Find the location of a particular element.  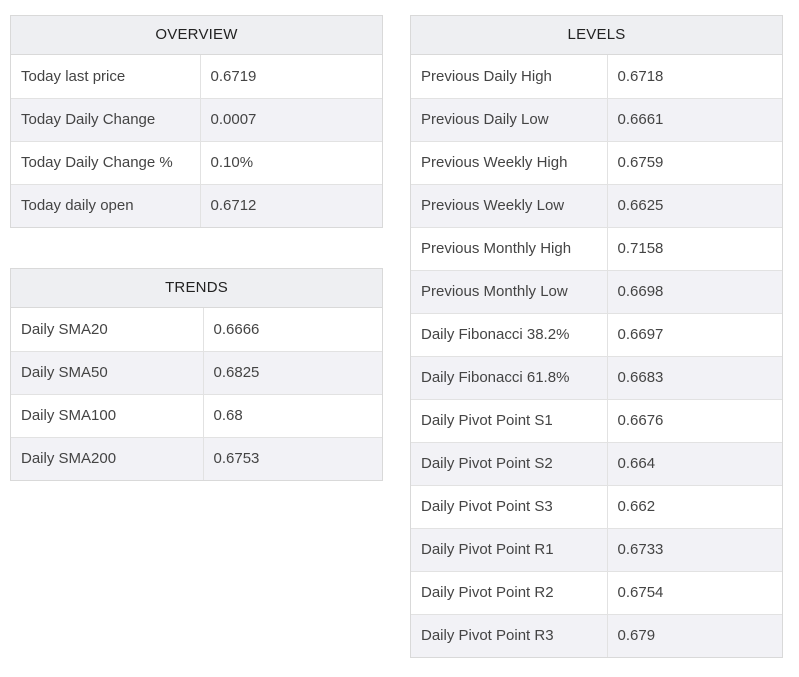

table-row: Daily SMA200 0.6753 is located at coordinates (196, 458).